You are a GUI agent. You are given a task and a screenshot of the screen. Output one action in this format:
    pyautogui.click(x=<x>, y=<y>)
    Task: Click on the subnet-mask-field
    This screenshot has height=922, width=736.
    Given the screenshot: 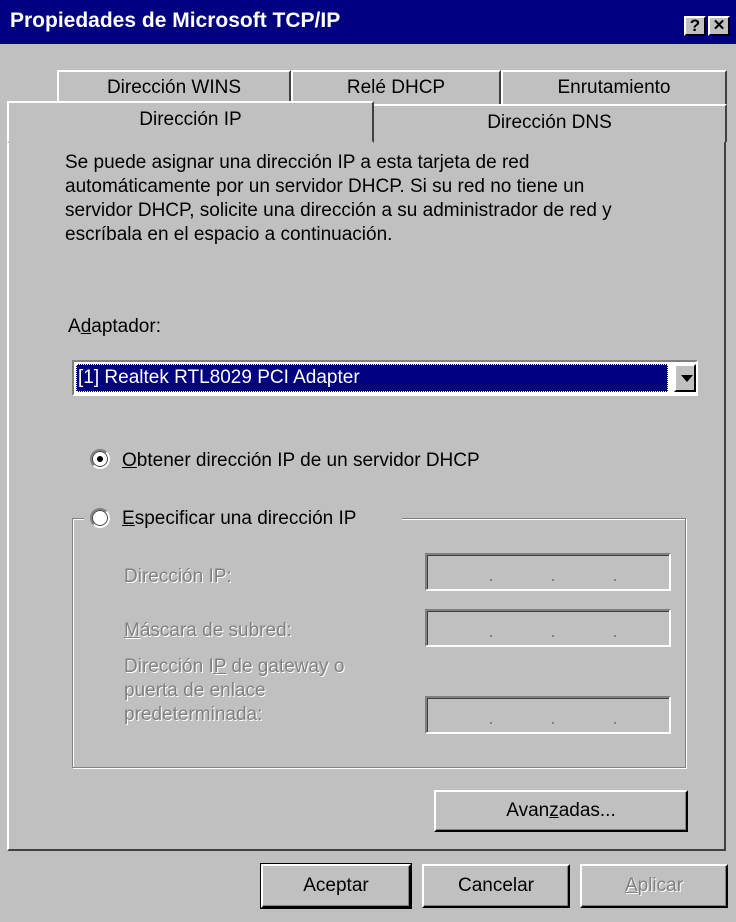 What is the action you would take?
    pyautogui.click(x=548, y=628)
    